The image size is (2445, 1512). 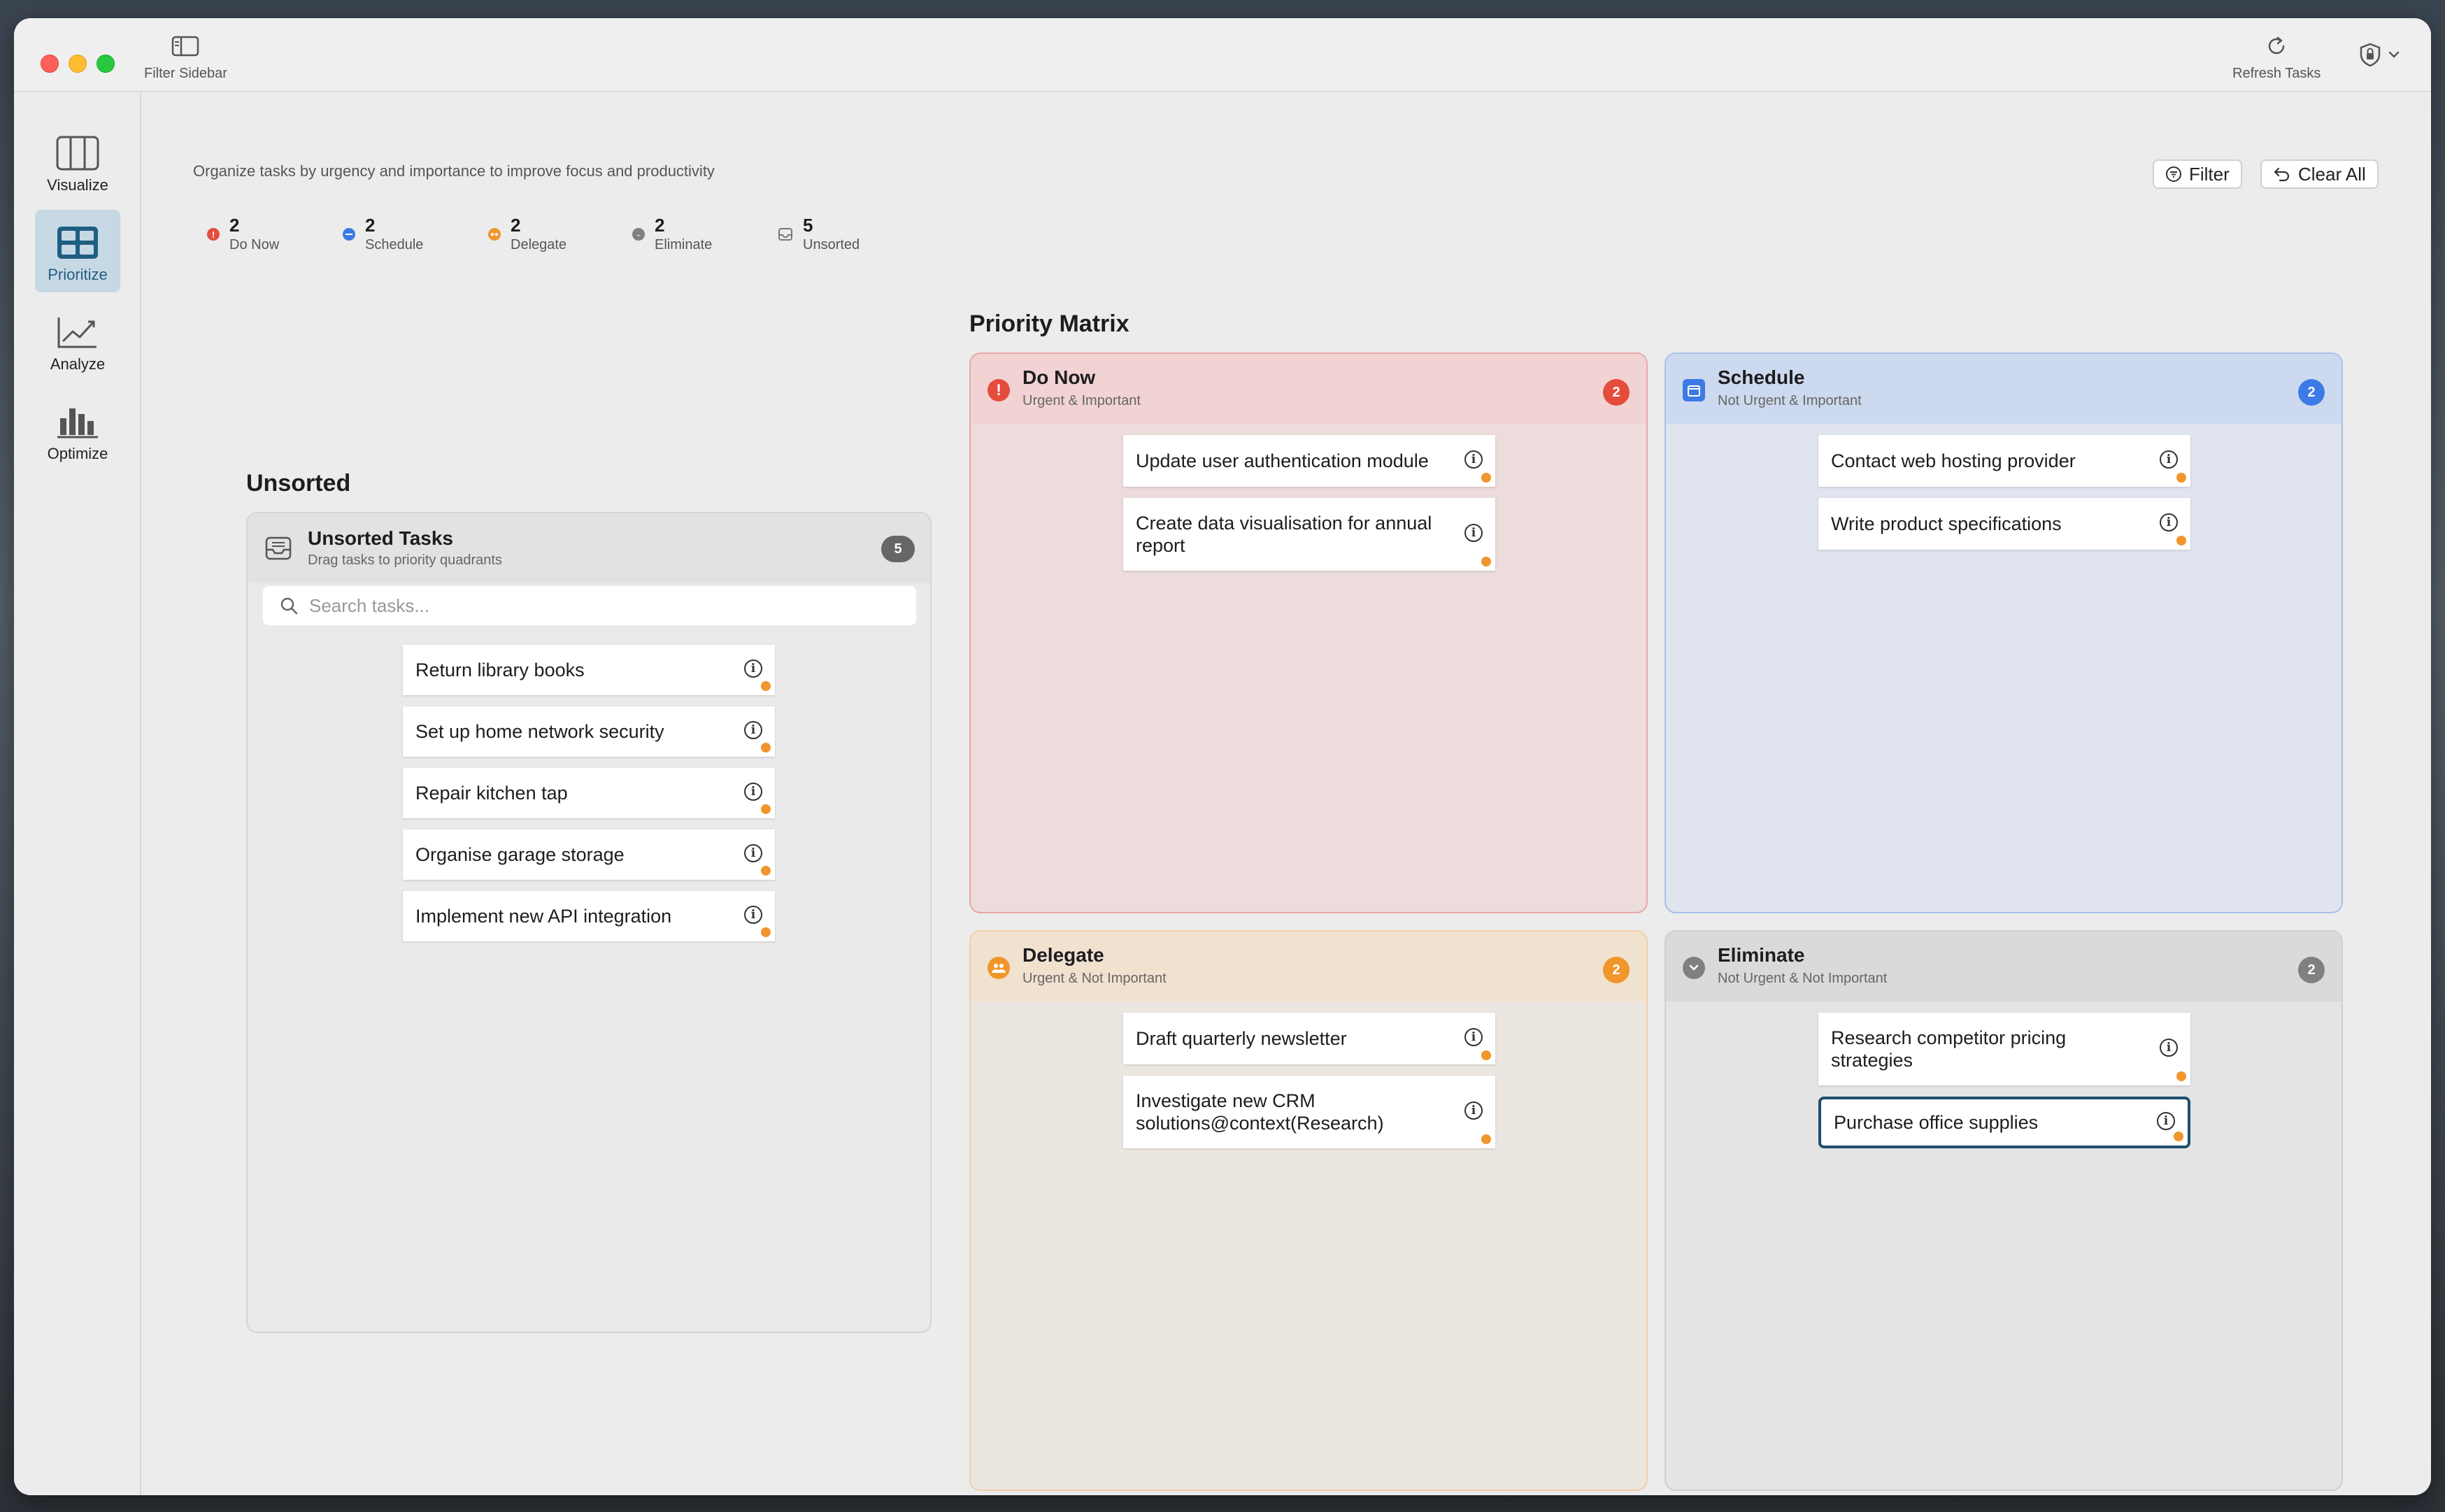 What do you see at coordinates (2004, 461) in the screenshot?
I see `task-card: Contact web hosting provider i` at bounding box center [2004, 461].